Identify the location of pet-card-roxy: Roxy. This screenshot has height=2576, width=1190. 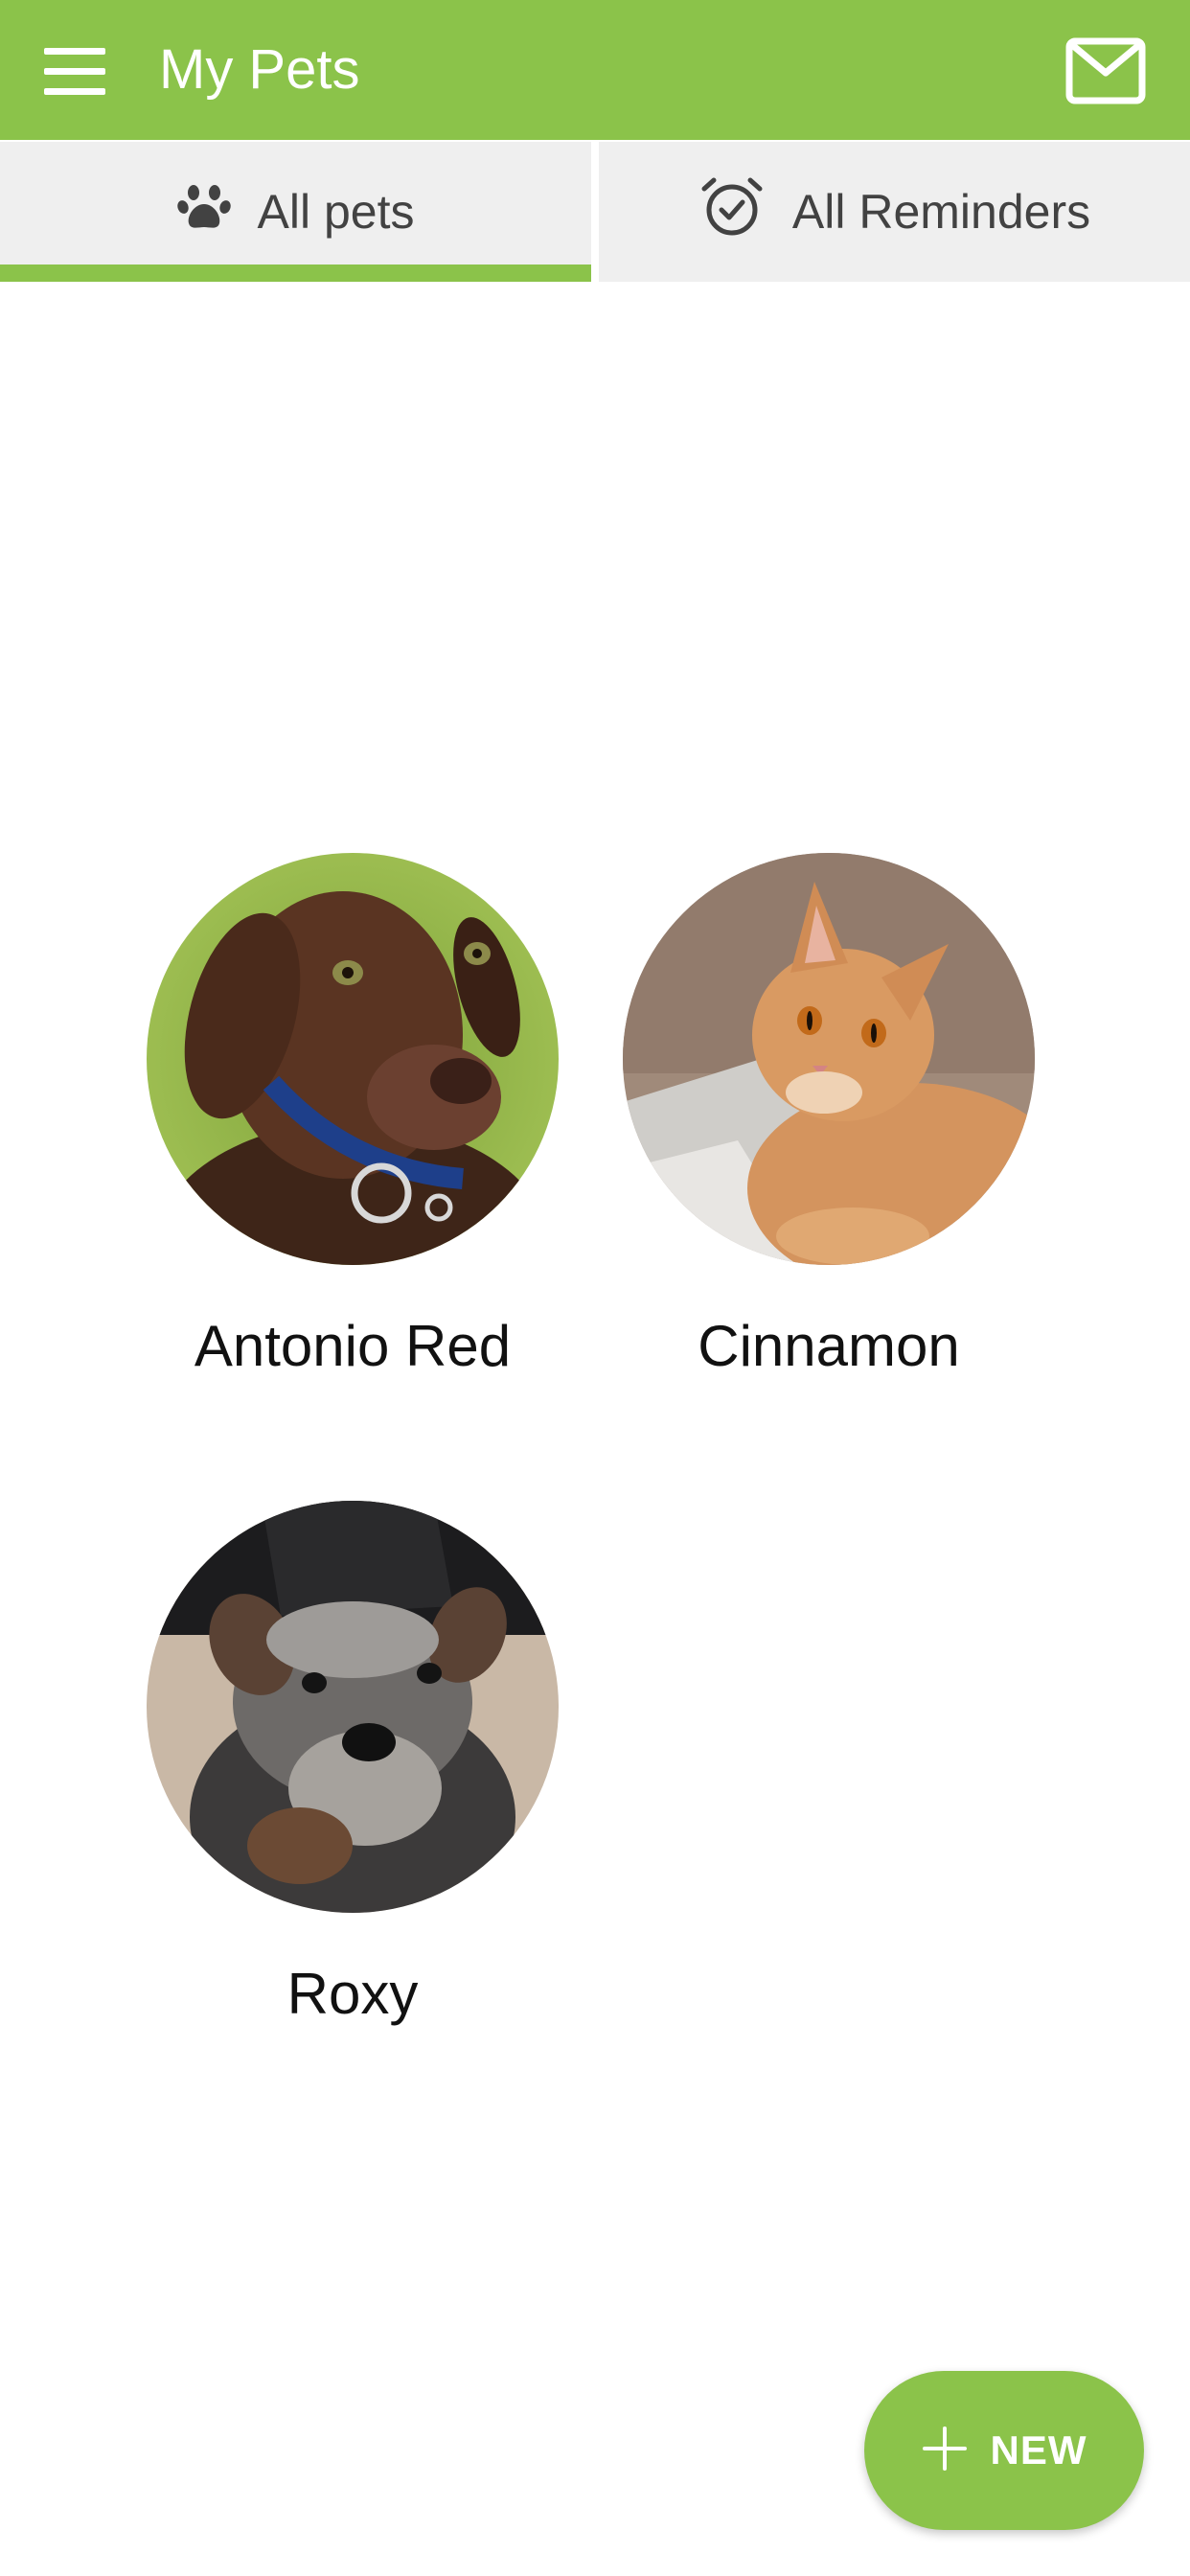
(352, 1764).